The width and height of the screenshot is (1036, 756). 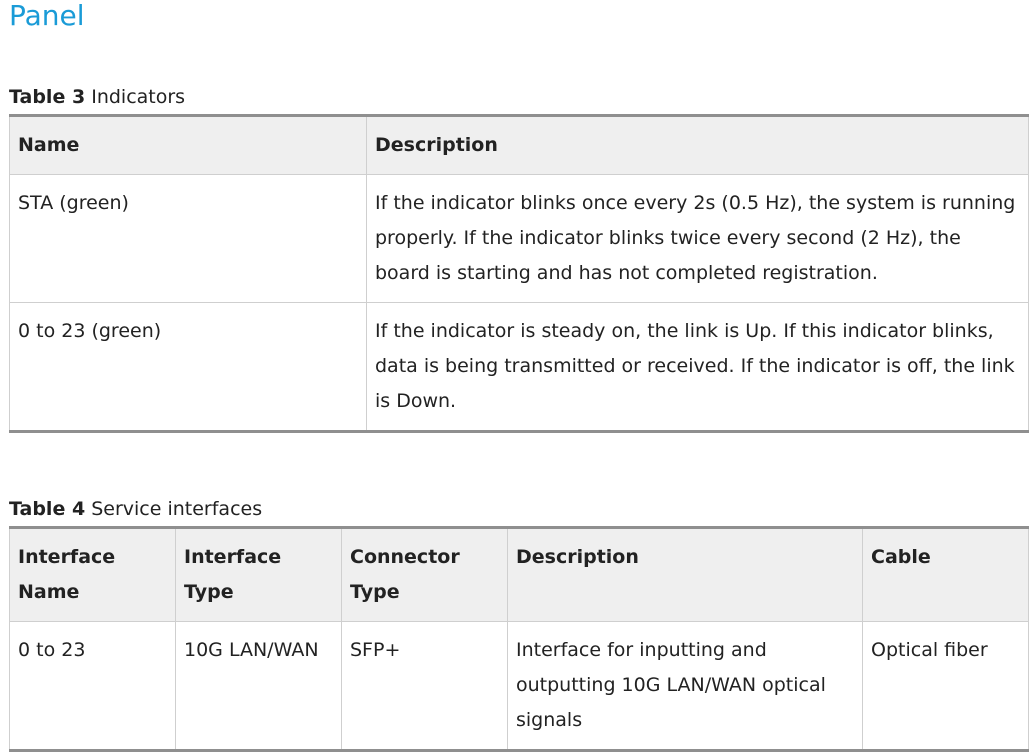 I want to click on table-4-caption-text: Service interfaces, so click(x=174, y=509).